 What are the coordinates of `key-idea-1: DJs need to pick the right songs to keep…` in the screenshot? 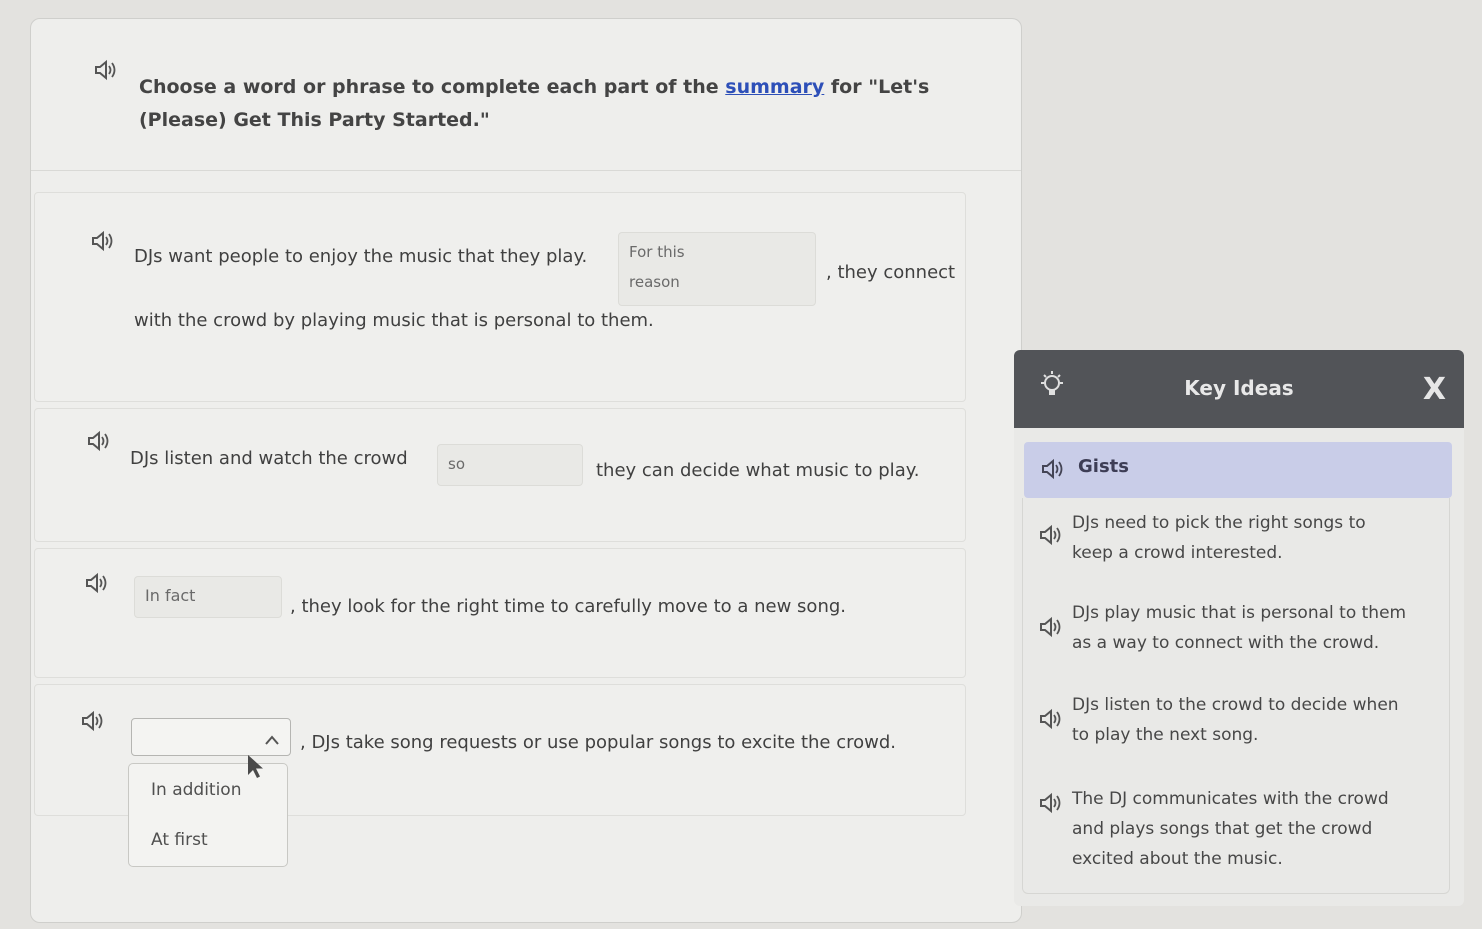 It's located at (1234, 539).